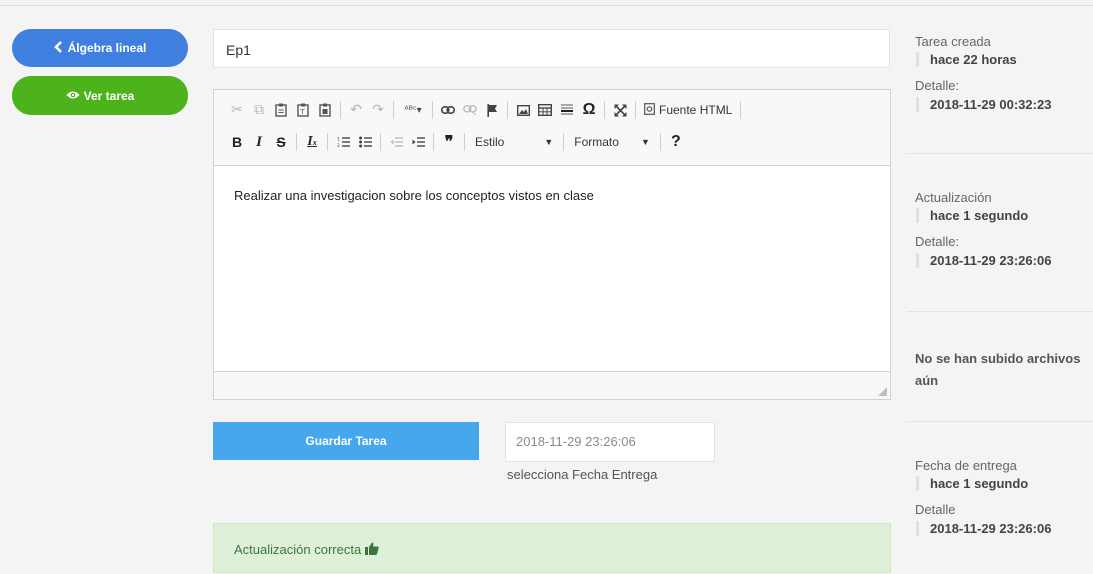 Image resolution: width=1093 pixels, height=574 pixels. I want to click on source-html-label: Fuente HTML, so click(696, 110).